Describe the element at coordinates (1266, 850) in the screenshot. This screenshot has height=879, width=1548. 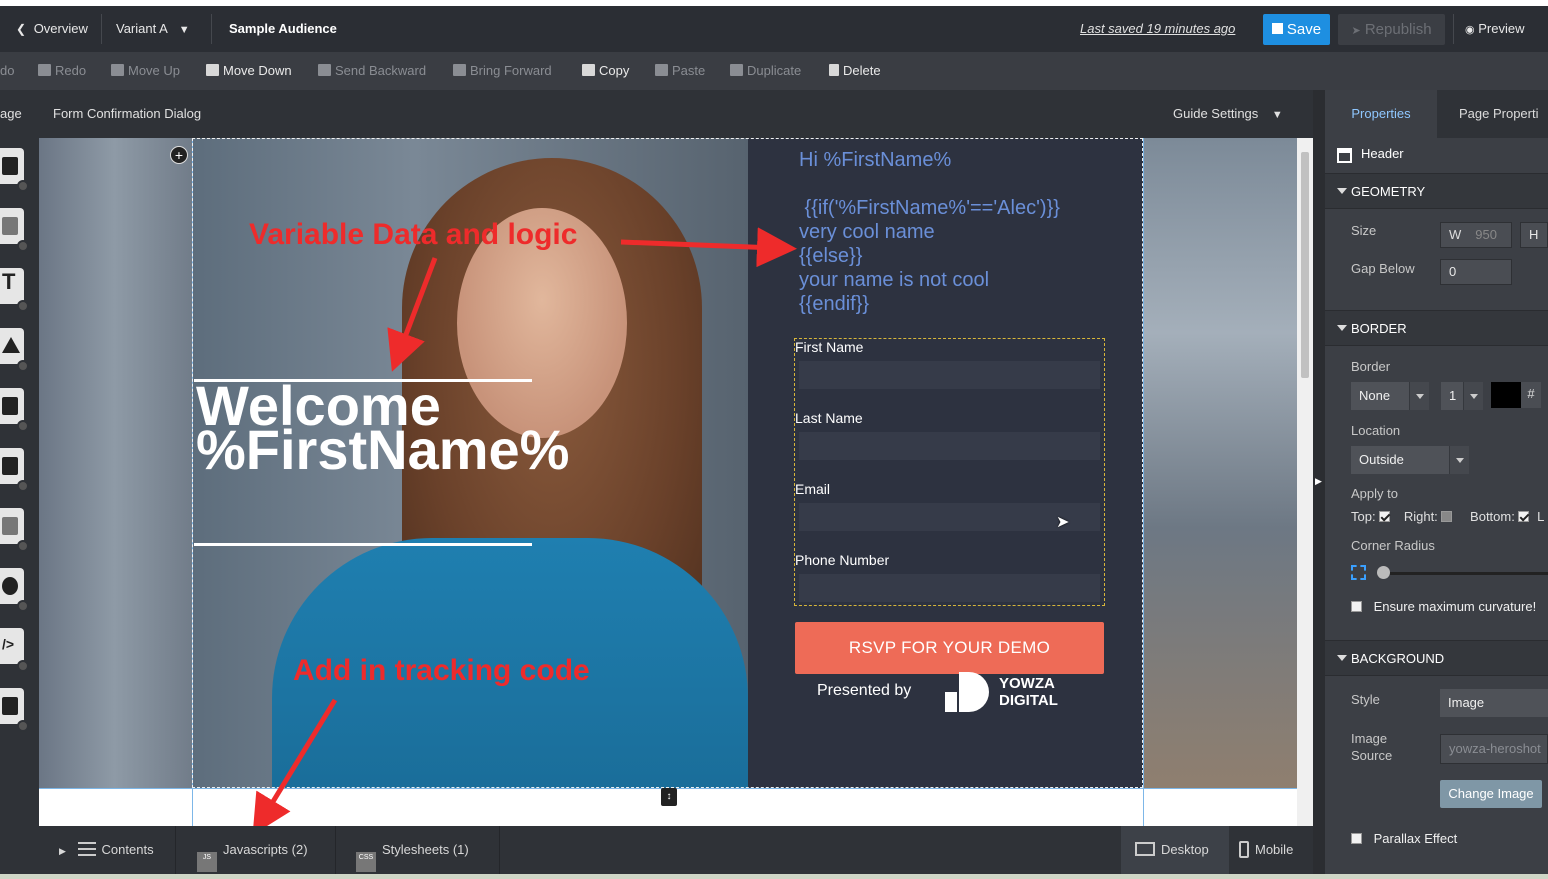
I see `mobile-view-button: Mobile` at that location.